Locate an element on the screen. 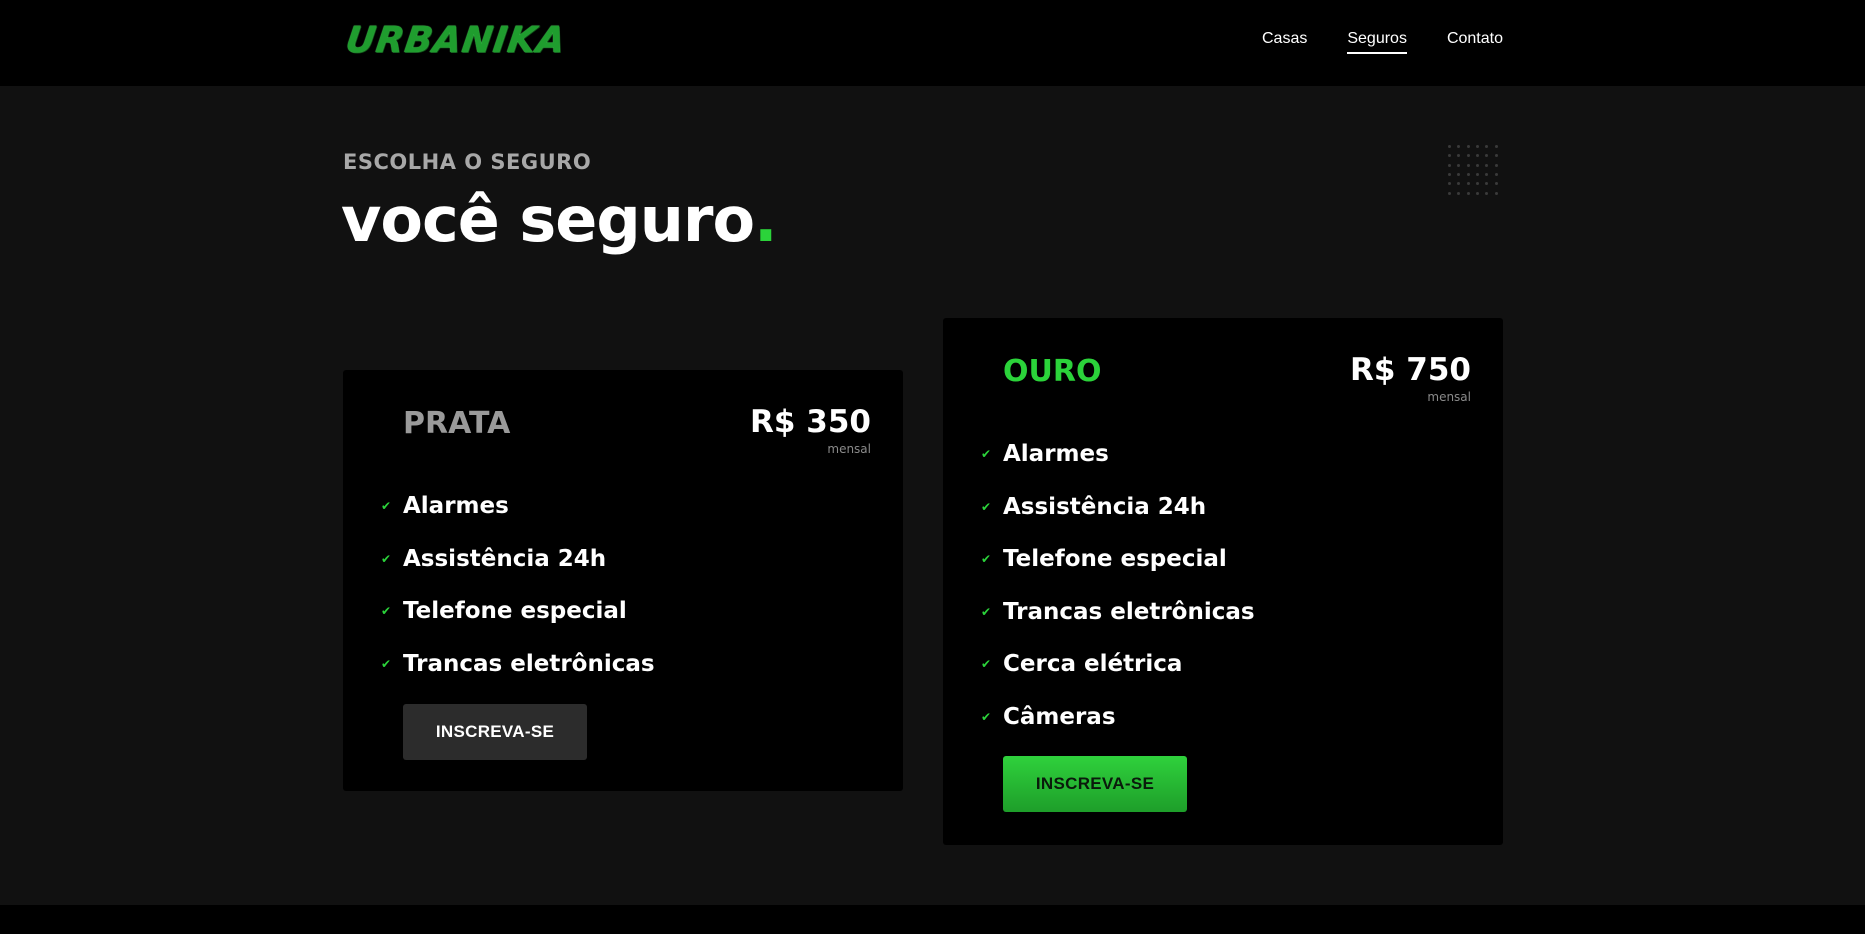 The width and height of the screenshot is (1865, 934). plan-name: PRATA is located at coordinates (457, 423).